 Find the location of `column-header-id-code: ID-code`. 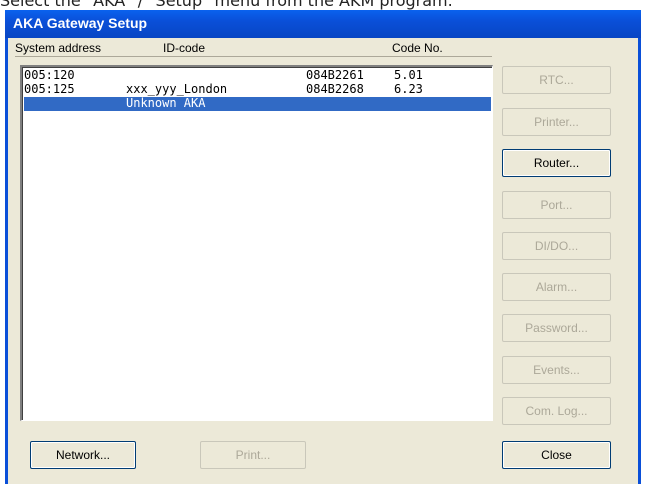

column-header-id-code: ID-code is located at coordinates (184, 48).